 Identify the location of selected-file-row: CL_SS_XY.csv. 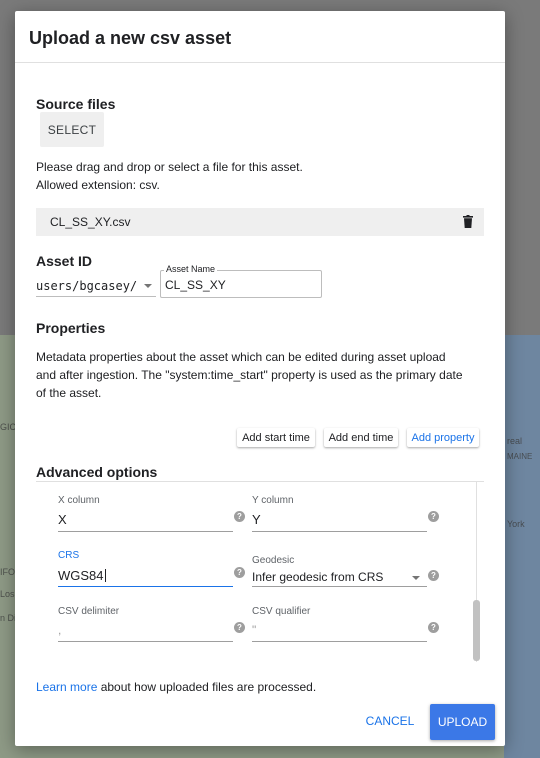
(260, 222).